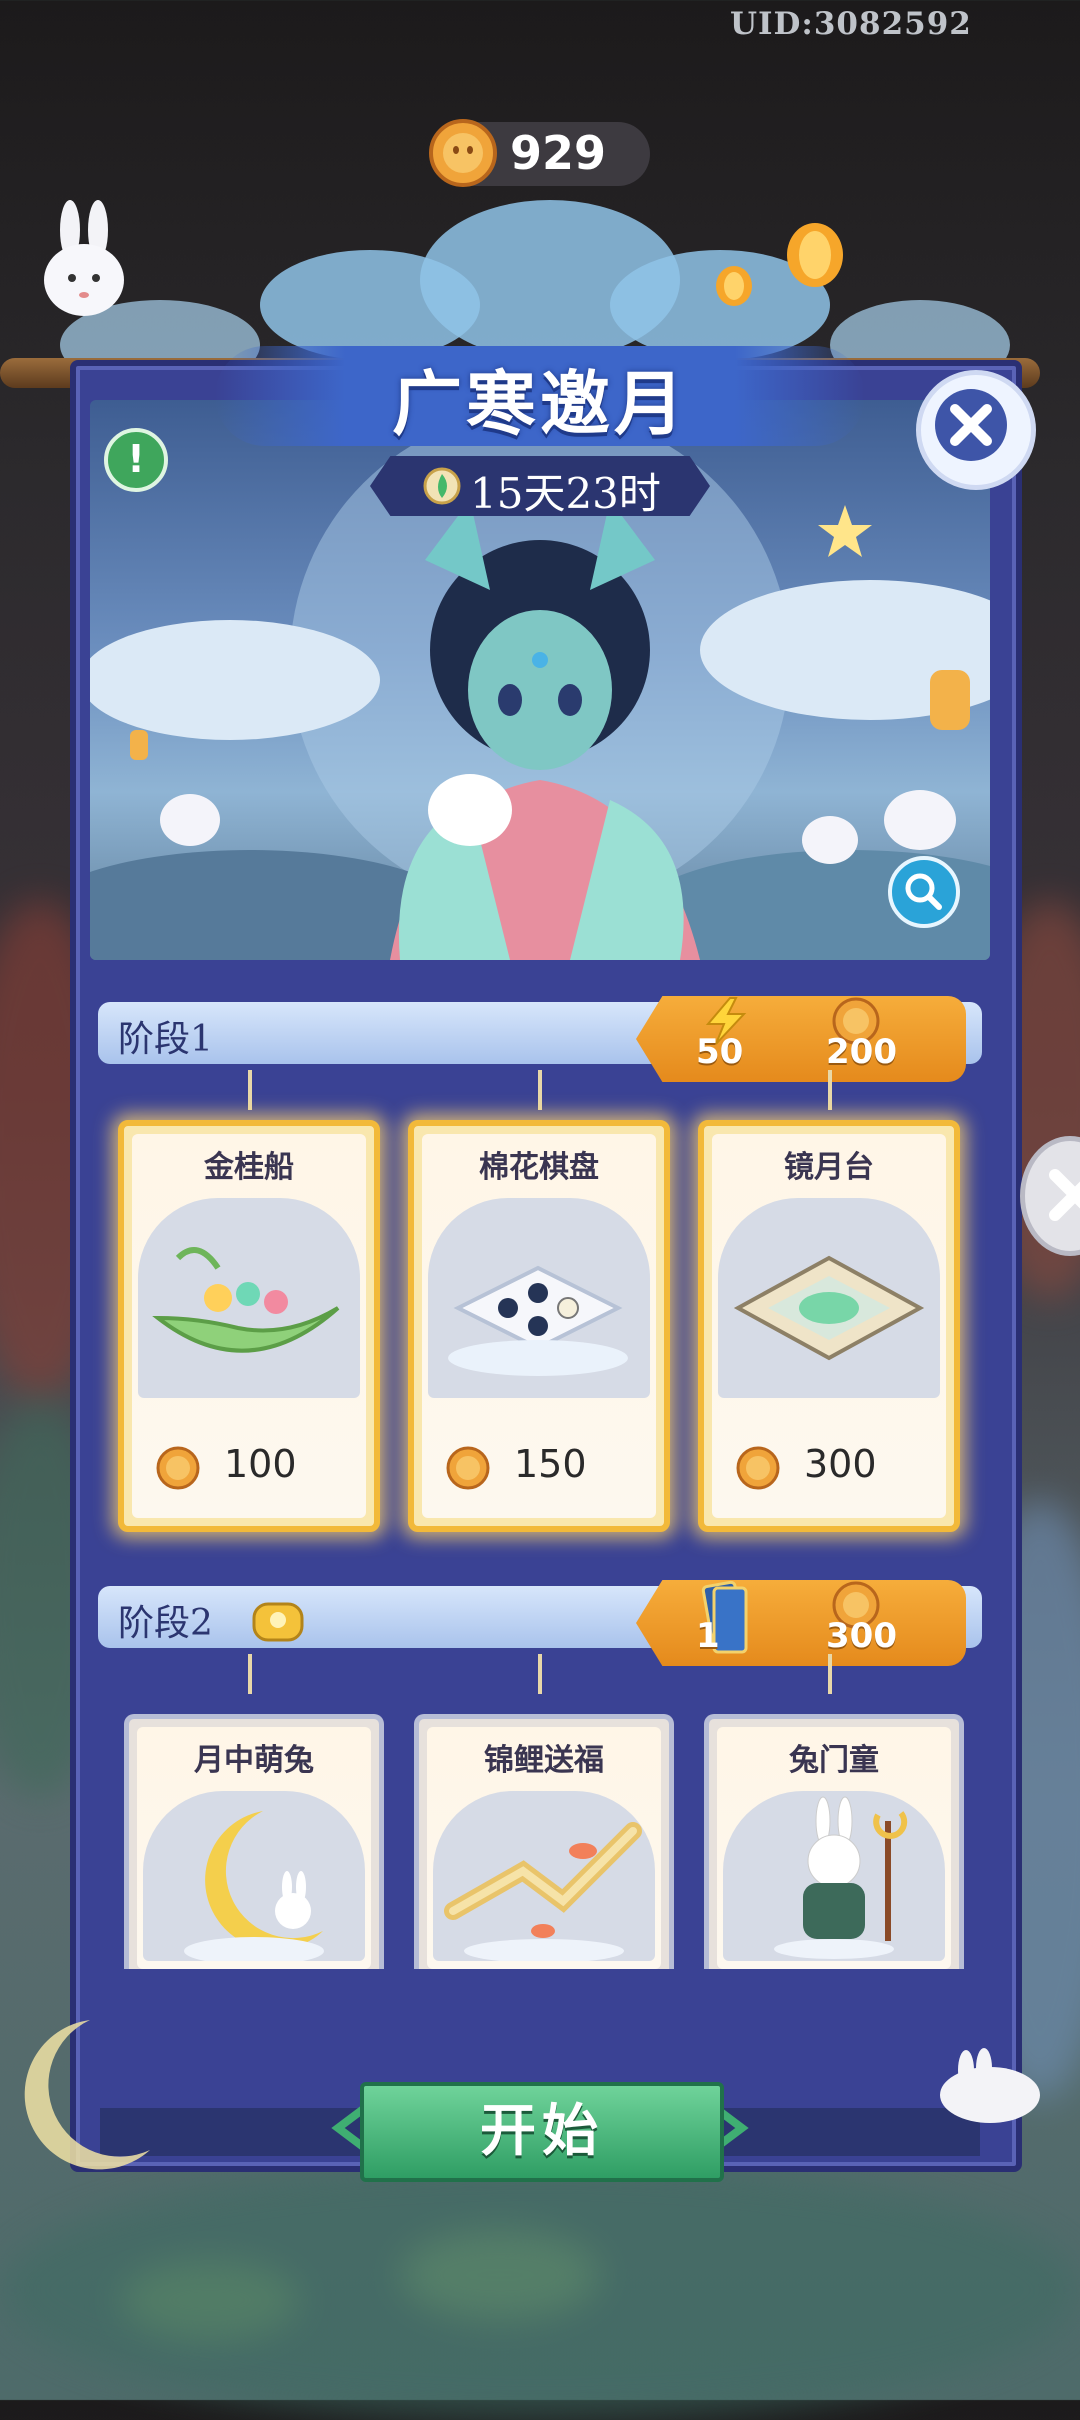 This screenshot has height=2420, width=1080. I want to click on item-card-moon-rabbit: 月中萌兔, so click(254, 1841).